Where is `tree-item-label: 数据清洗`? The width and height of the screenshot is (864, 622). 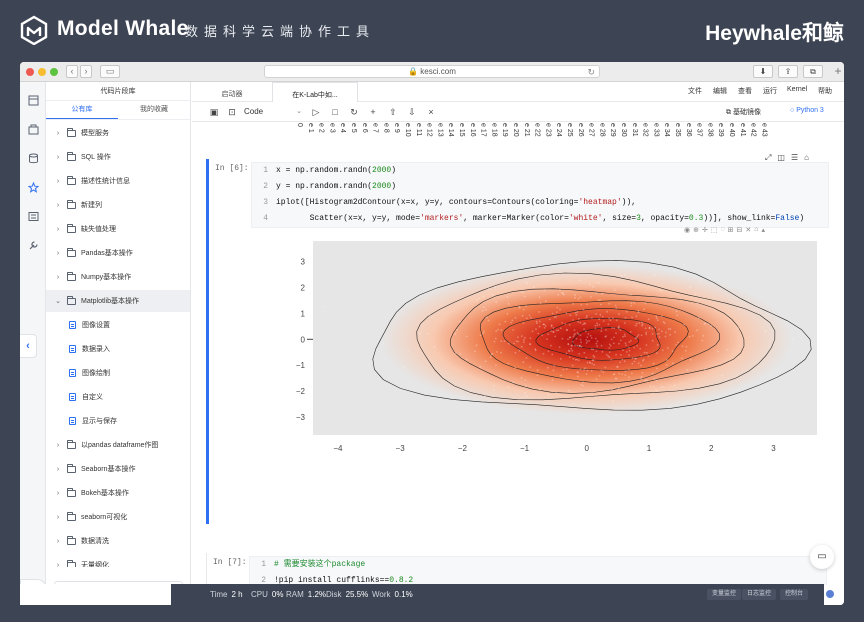
tree-item-label: 数据清洗 is located at coordinates (95, 541).